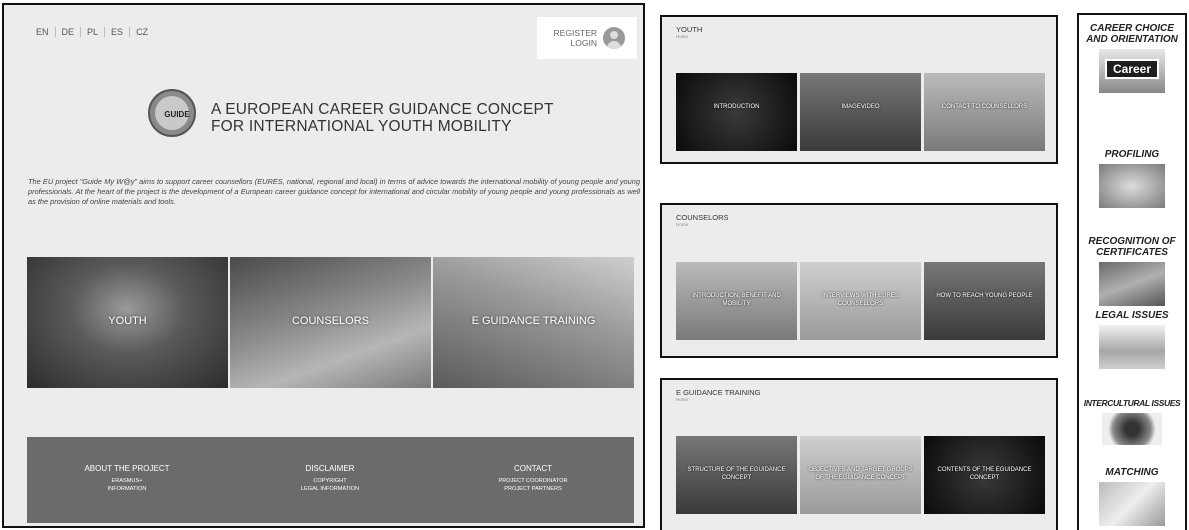 Image resolution: width=1189 pixels, height=530 pixels. I want to click on counselors-tile-interviews: INTERVIEWS WITH EURES COUNSELLORS, so click(860, 301).